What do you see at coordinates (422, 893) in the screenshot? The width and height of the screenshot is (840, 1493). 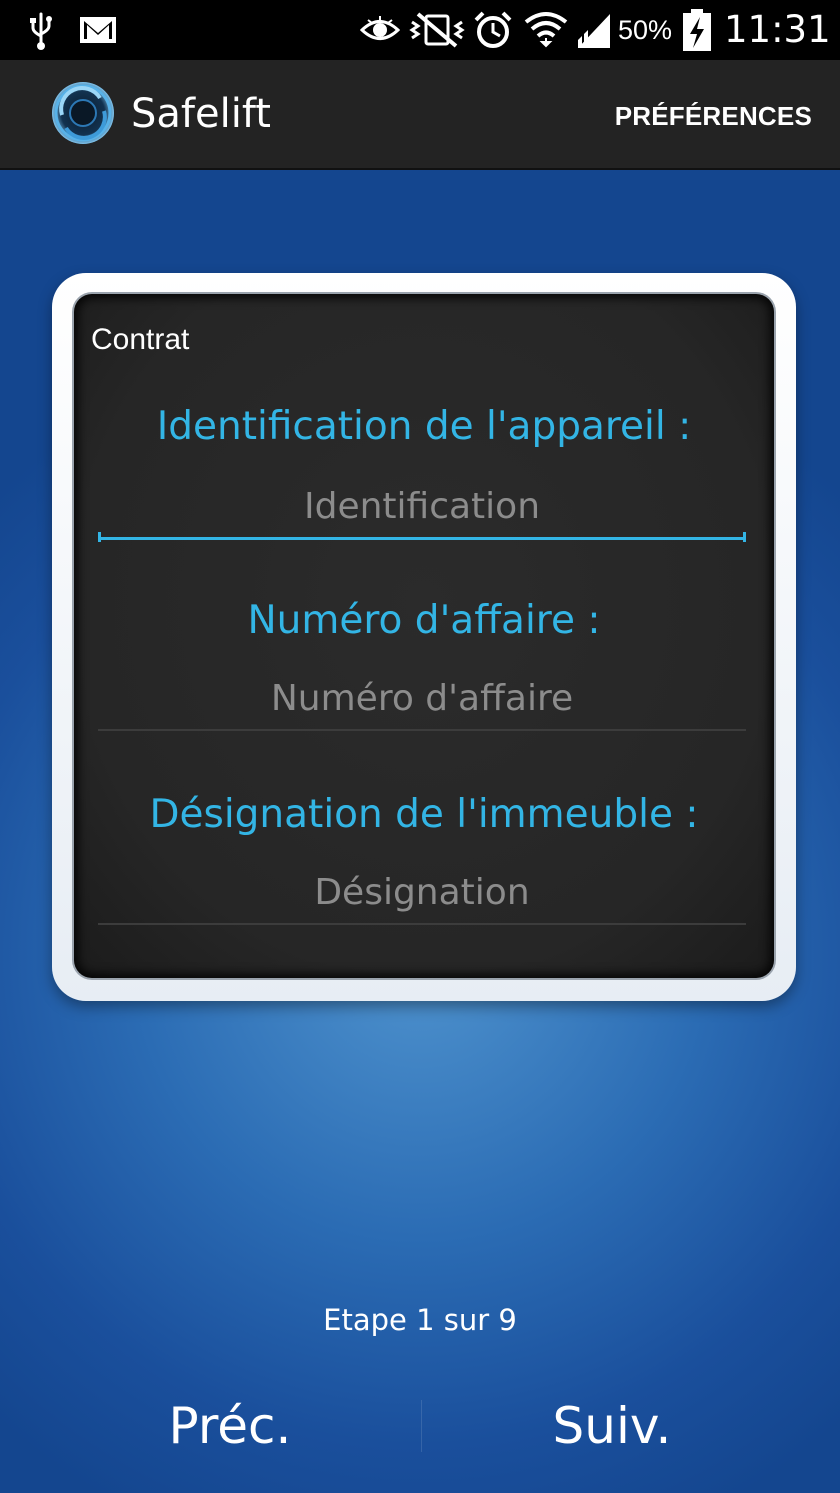 I see `building-designation-input` at bounding box center [422, 893].